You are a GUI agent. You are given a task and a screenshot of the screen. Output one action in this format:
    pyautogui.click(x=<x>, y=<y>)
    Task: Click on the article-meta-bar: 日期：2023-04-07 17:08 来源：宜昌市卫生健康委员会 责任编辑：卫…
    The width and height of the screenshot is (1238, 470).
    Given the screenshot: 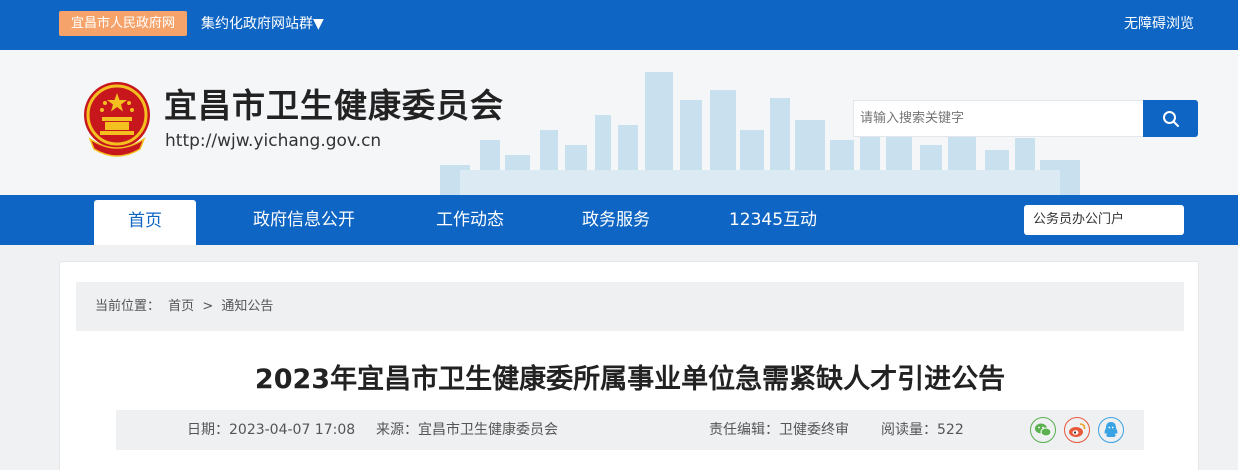 What is the action you would take?
    pyautogui.click(x=630, y=430)
    